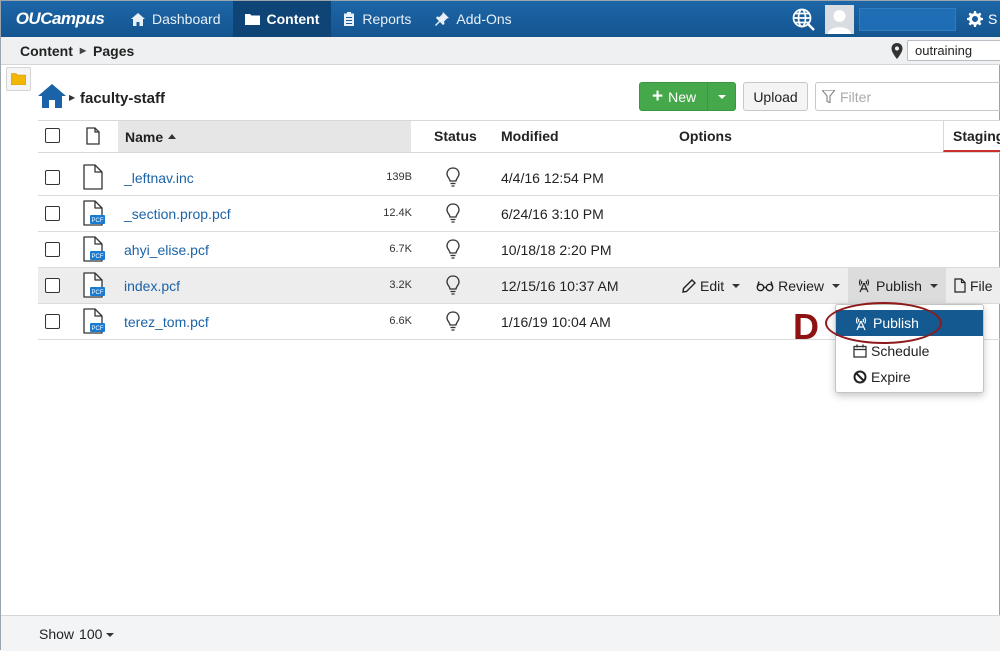 The width and height of the screenshot is (1000, 651). Describe the element at coordinates (900, 351) in the screenshot. I see `menu-item-schedule-label: Schedule` at that location.